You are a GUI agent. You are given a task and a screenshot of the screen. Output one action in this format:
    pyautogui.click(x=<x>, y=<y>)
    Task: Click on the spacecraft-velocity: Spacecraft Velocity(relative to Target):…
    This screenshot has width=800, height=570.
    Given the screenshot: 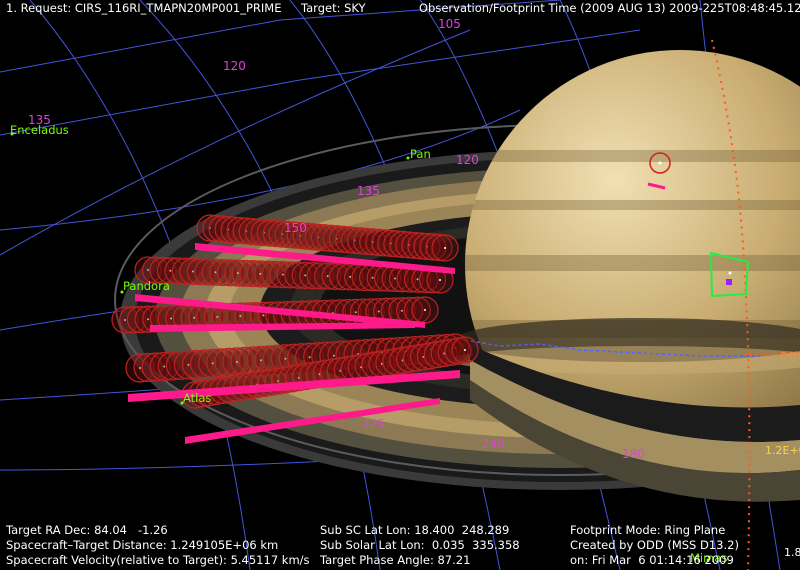 What is the action you would take?
    pyautogui.click(x=158, y=560)
    